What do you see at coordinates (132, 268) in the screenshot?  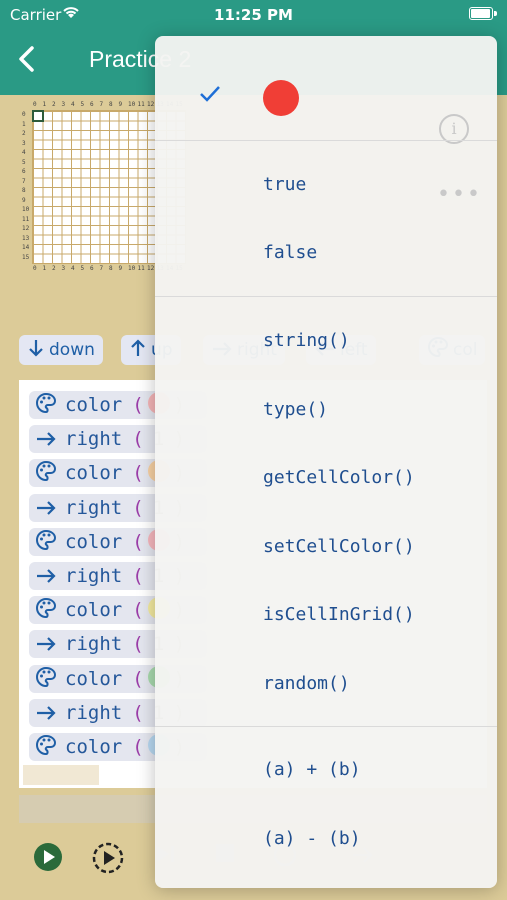 I see `column-label-bottom: 10` at bounding box center [132, 268].